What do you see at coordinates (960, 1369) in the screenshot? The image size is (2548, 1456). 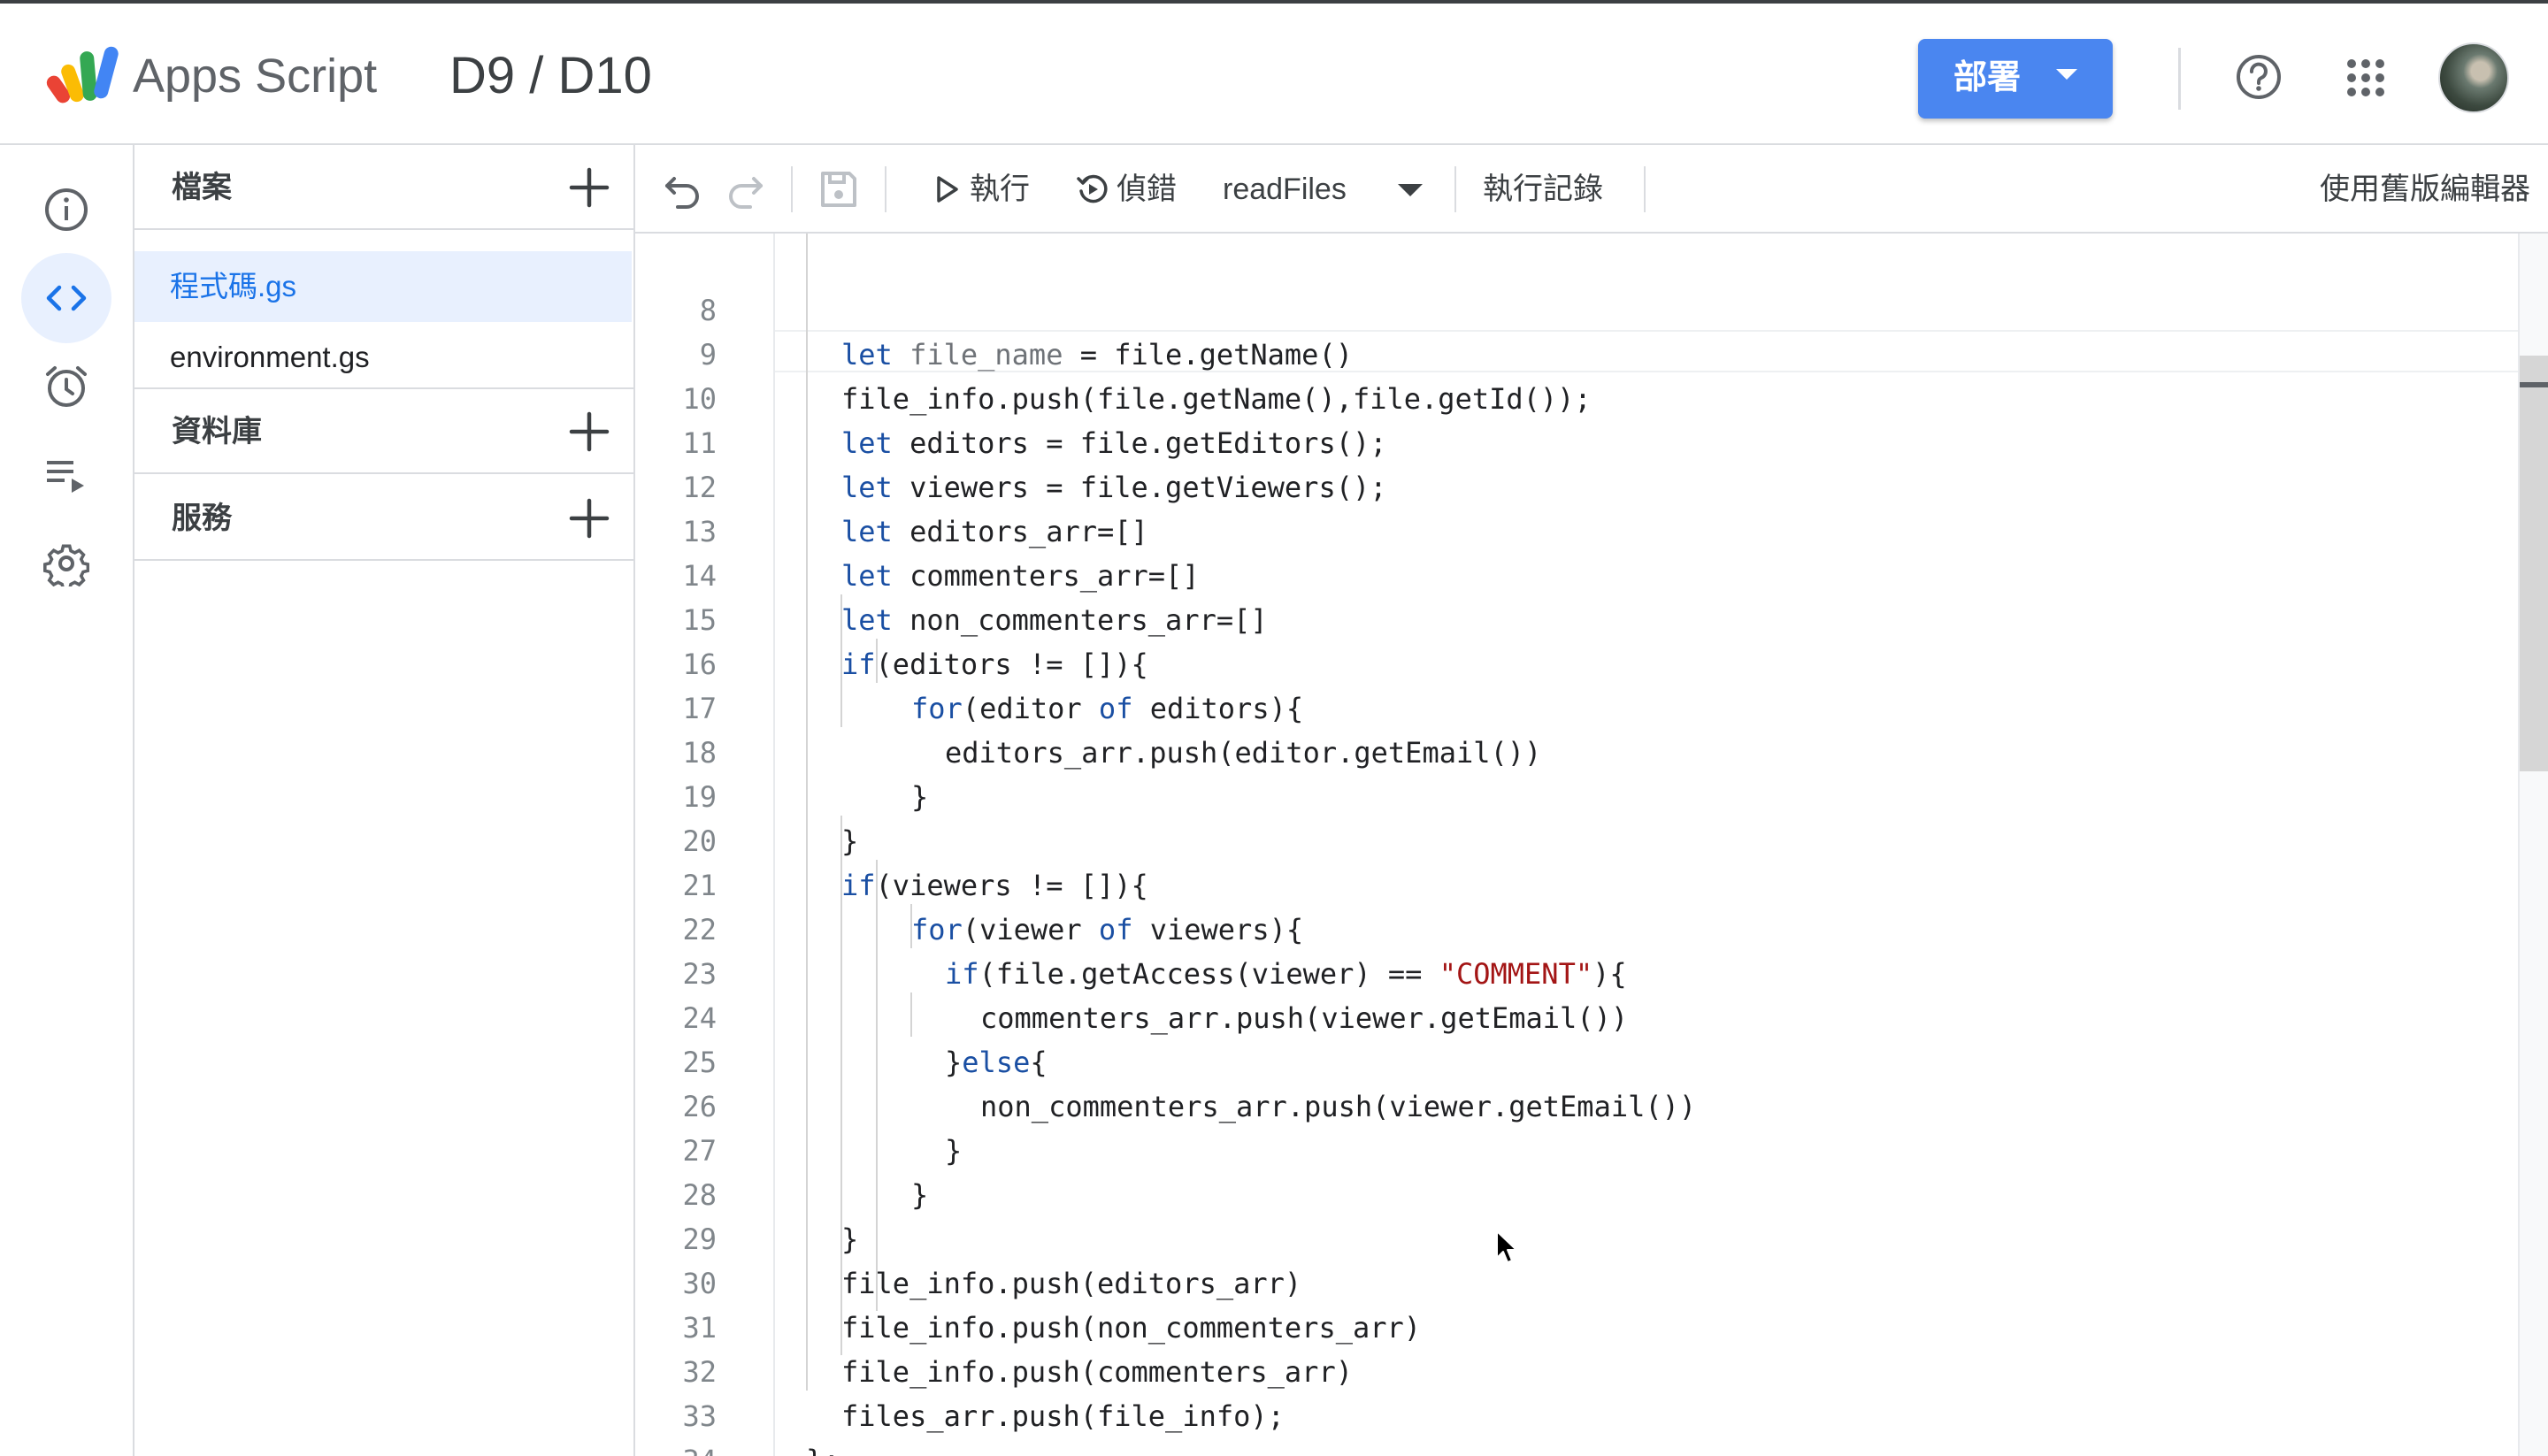 I see `code-line: 32 files_arr.push(file_info);` at bounding box center [960, 1369].